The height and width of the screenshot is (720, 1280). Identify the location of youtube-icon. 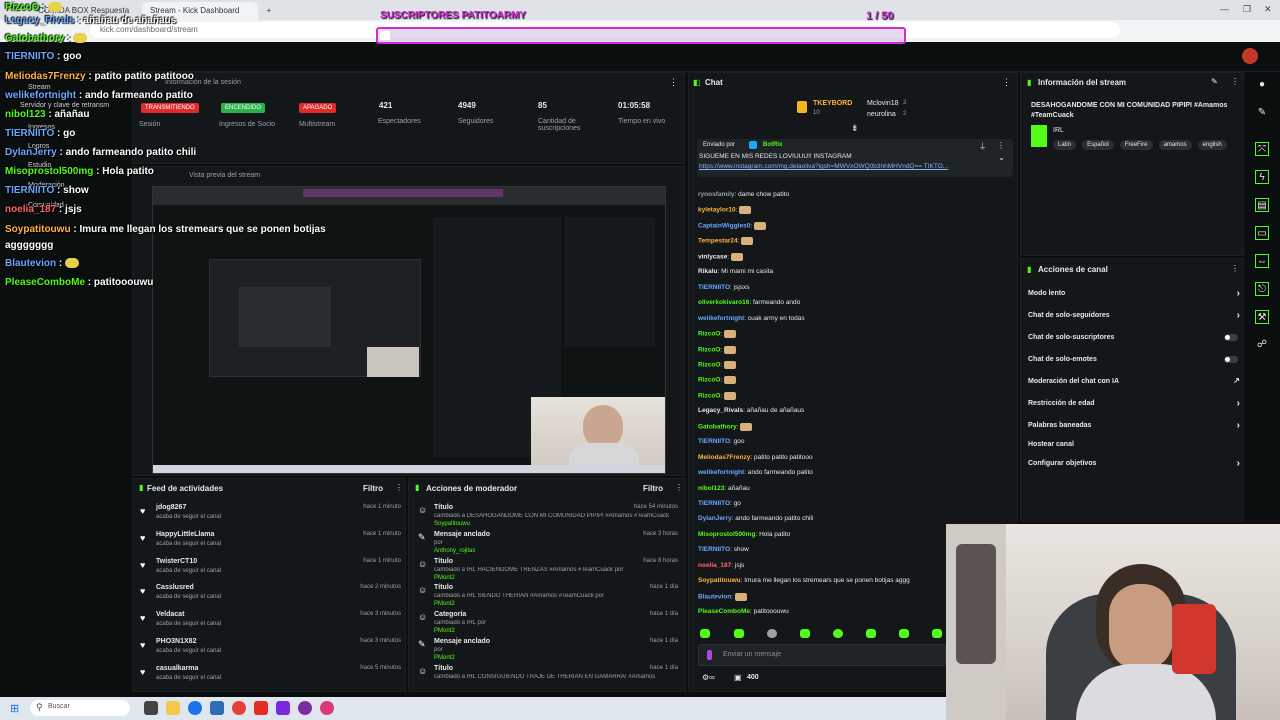
(261, 708).